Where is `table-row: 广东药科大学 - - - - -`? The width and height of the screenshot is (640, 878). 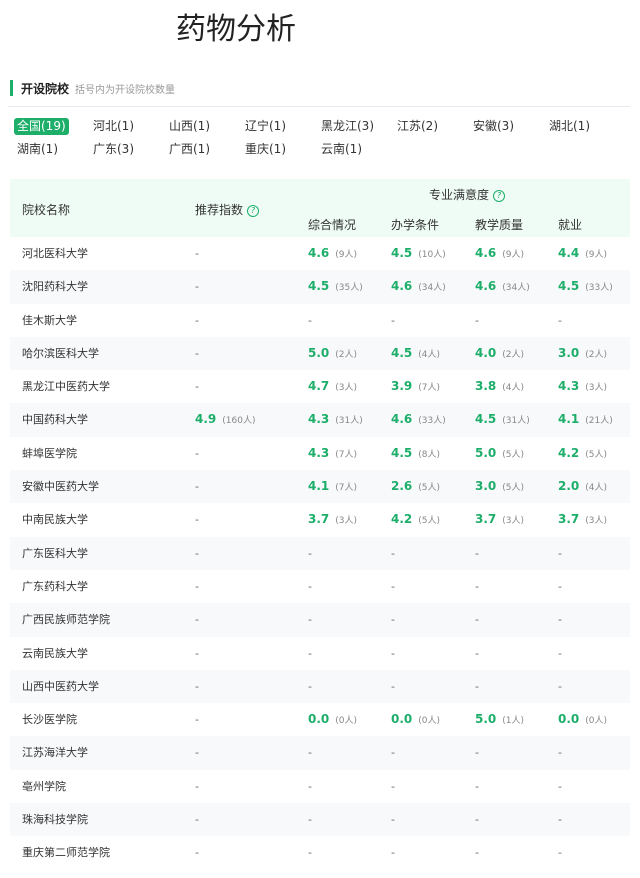
table-row: 广东药科大学 - - - - - is located at coordinates (320, 586).